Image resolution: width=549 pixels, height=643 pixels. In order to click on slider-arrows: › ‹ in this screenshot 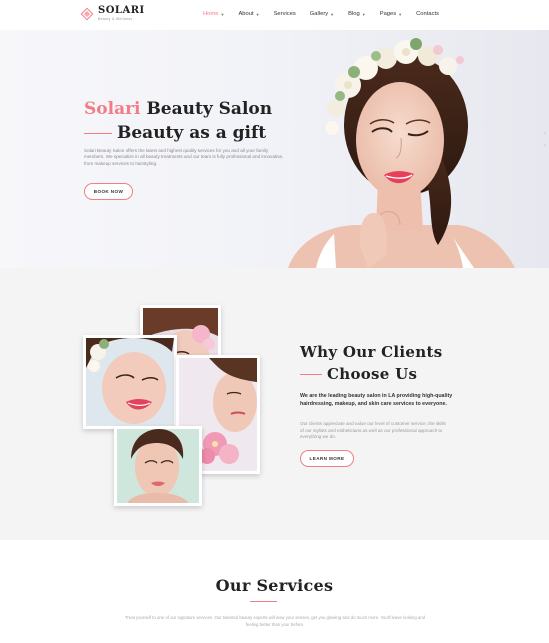, I will do `click(545, 140)`.